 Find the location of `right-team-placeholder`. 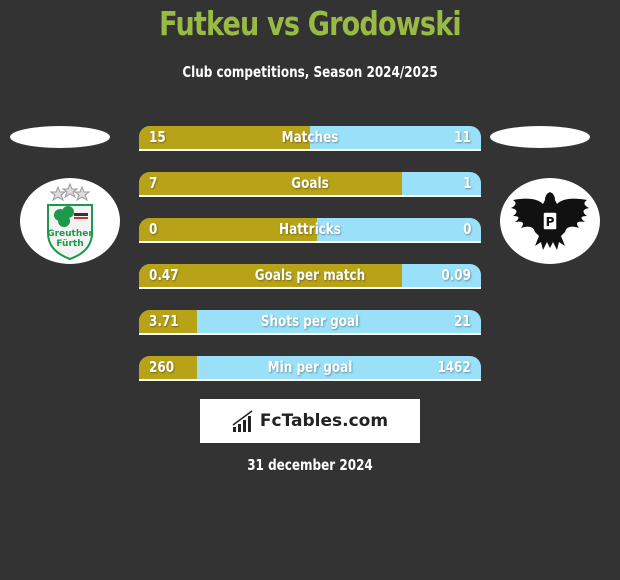

right-team-placeholder is located at coordinates (540, 137).